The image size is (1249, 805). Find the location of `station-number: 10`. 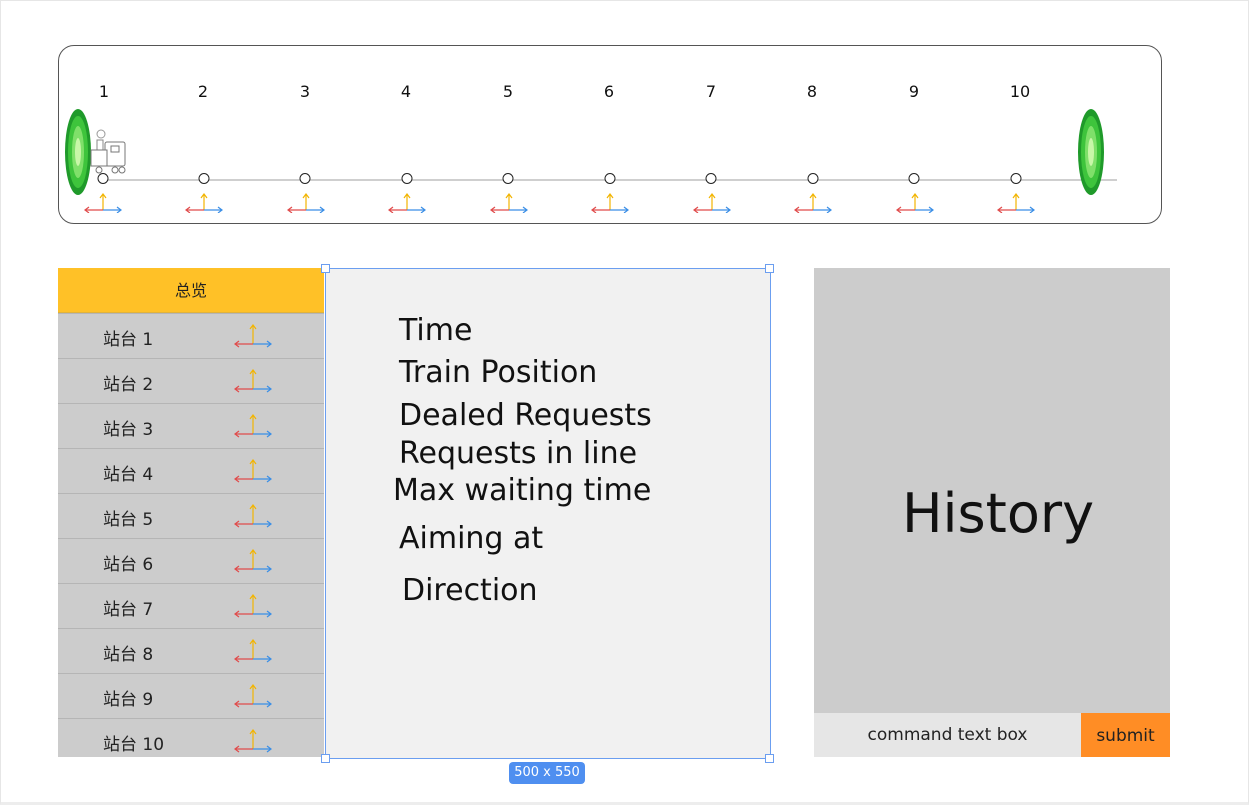

station-number: 10 is located at coordinates (1020, 91).